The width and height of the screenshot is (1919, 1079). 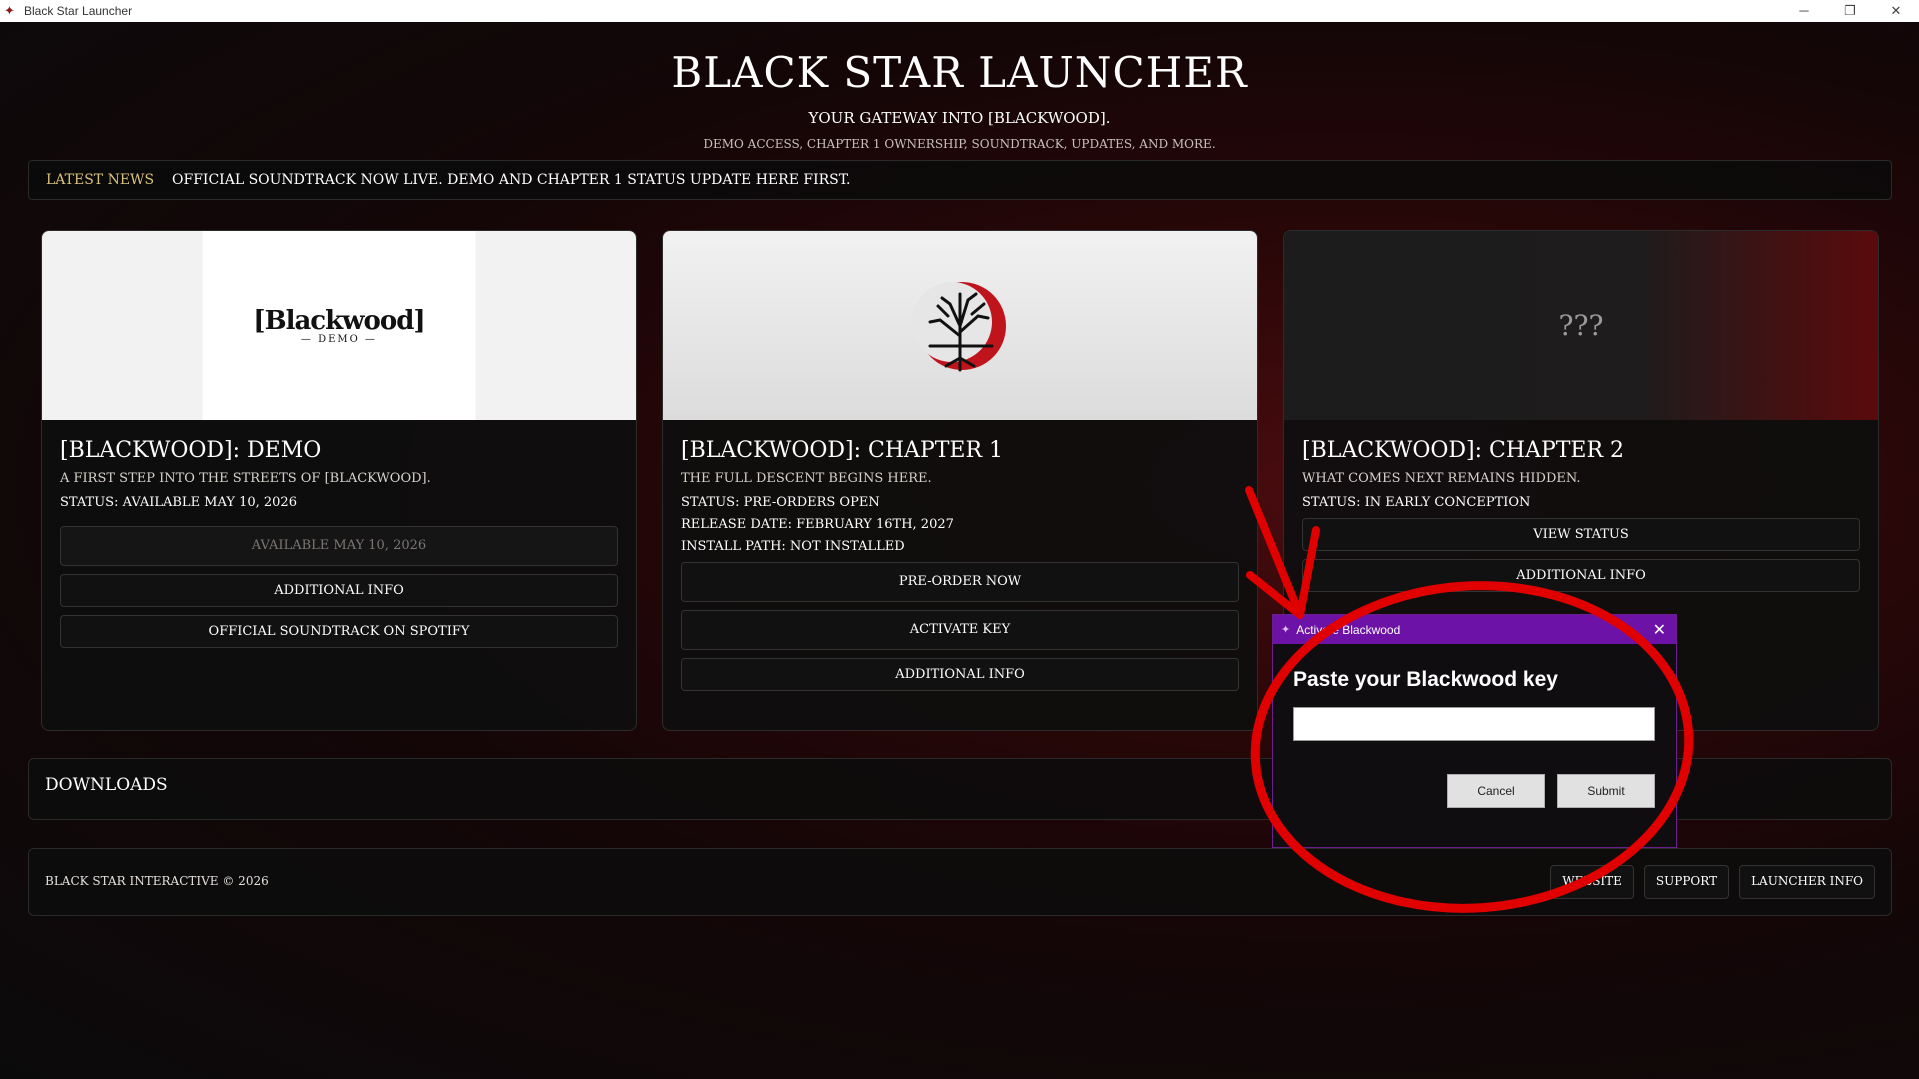 What do you see at coordinates (960, 630) in the screenshot?
I see `activate-key-button: Activate Key` at bounding box center [960, 630].